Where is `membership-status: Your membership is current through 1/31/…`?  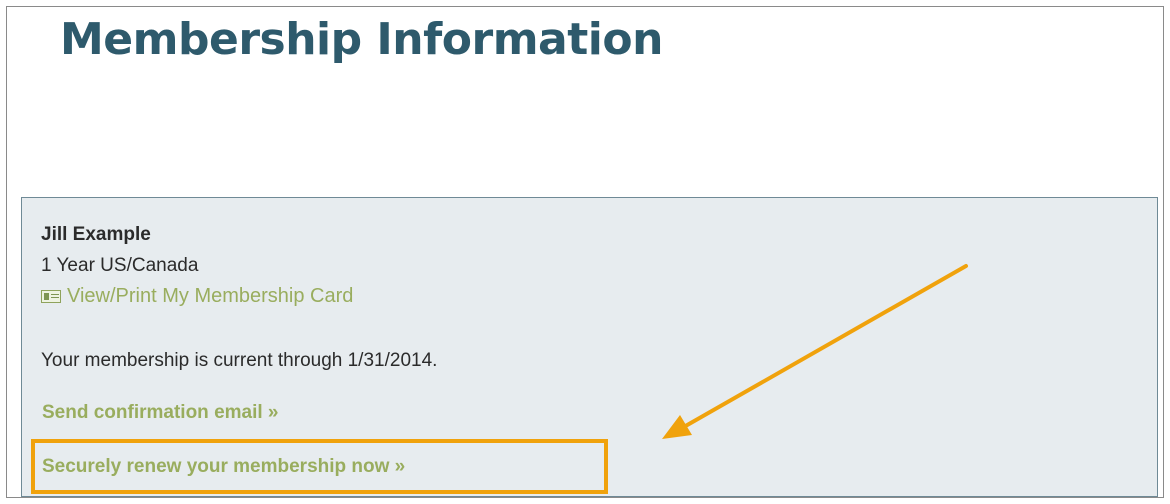 membership-status: Your membership is current through 1/31/… is located at coordinates (239, 360).